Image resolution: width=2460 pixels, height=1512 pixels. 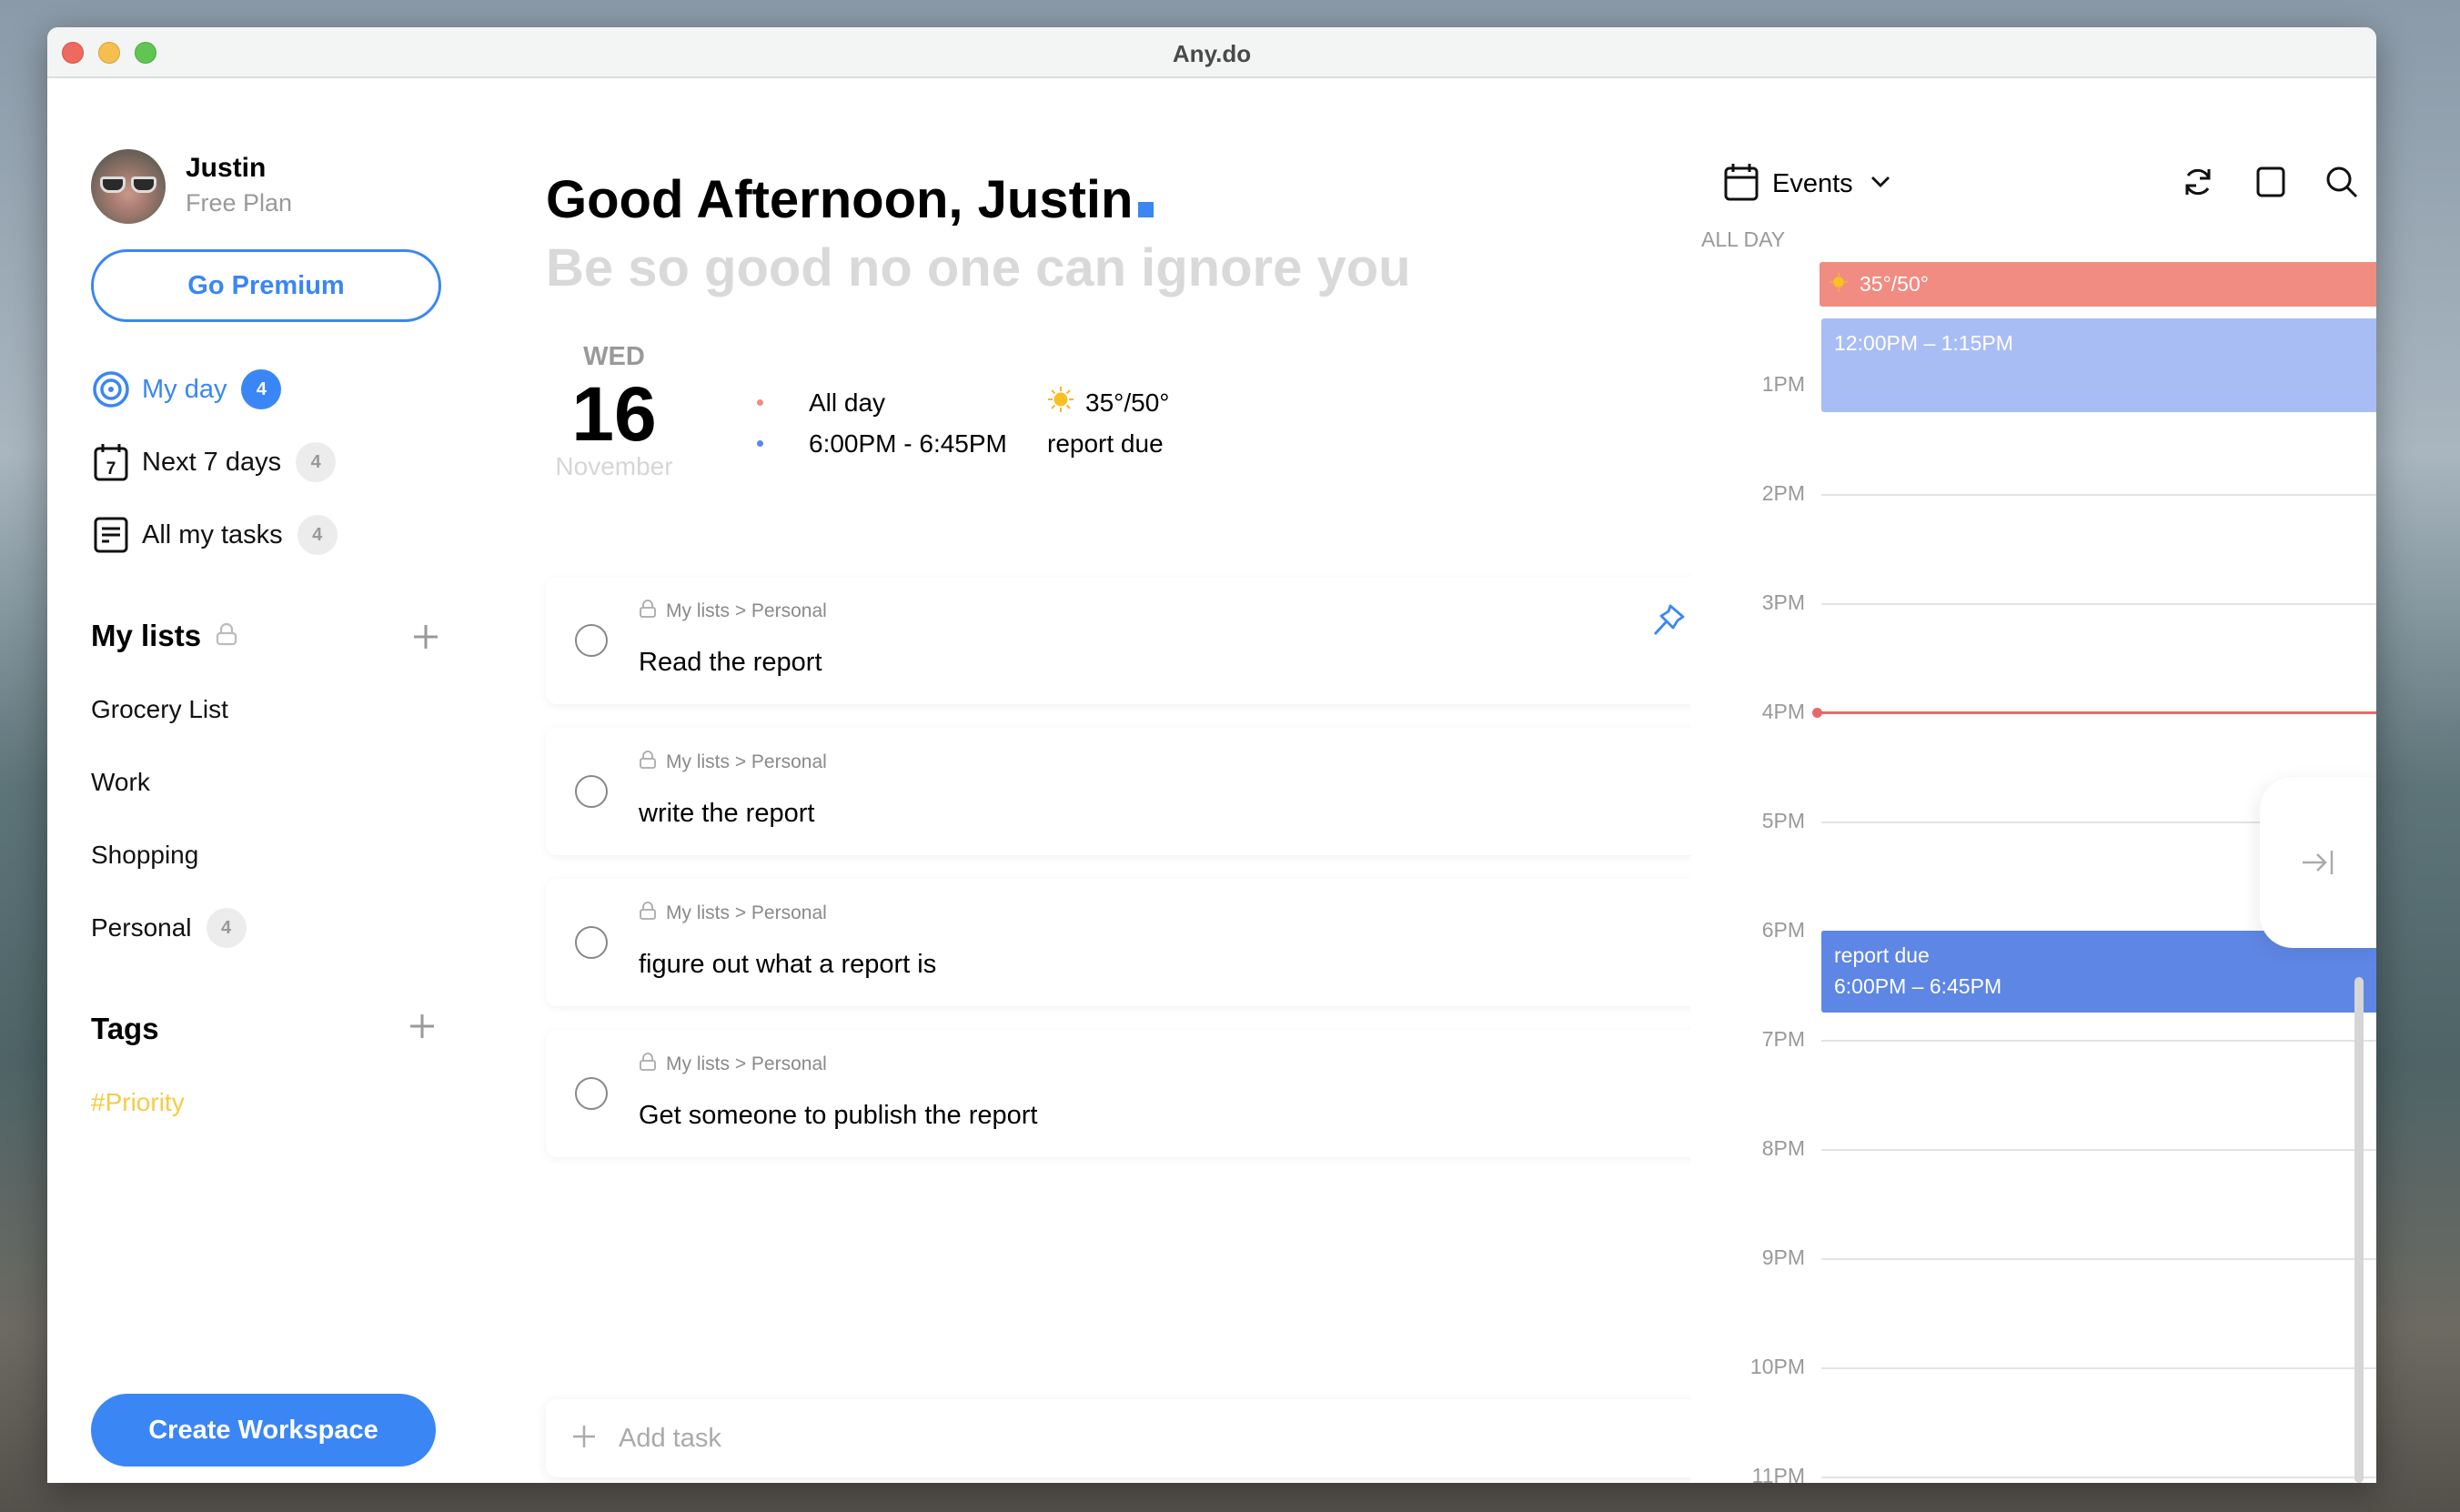 What do you see at coordinates (1783, 384) in the screenshot?
I see `hour-label: 1PM` at bounding box center [1783, 384].